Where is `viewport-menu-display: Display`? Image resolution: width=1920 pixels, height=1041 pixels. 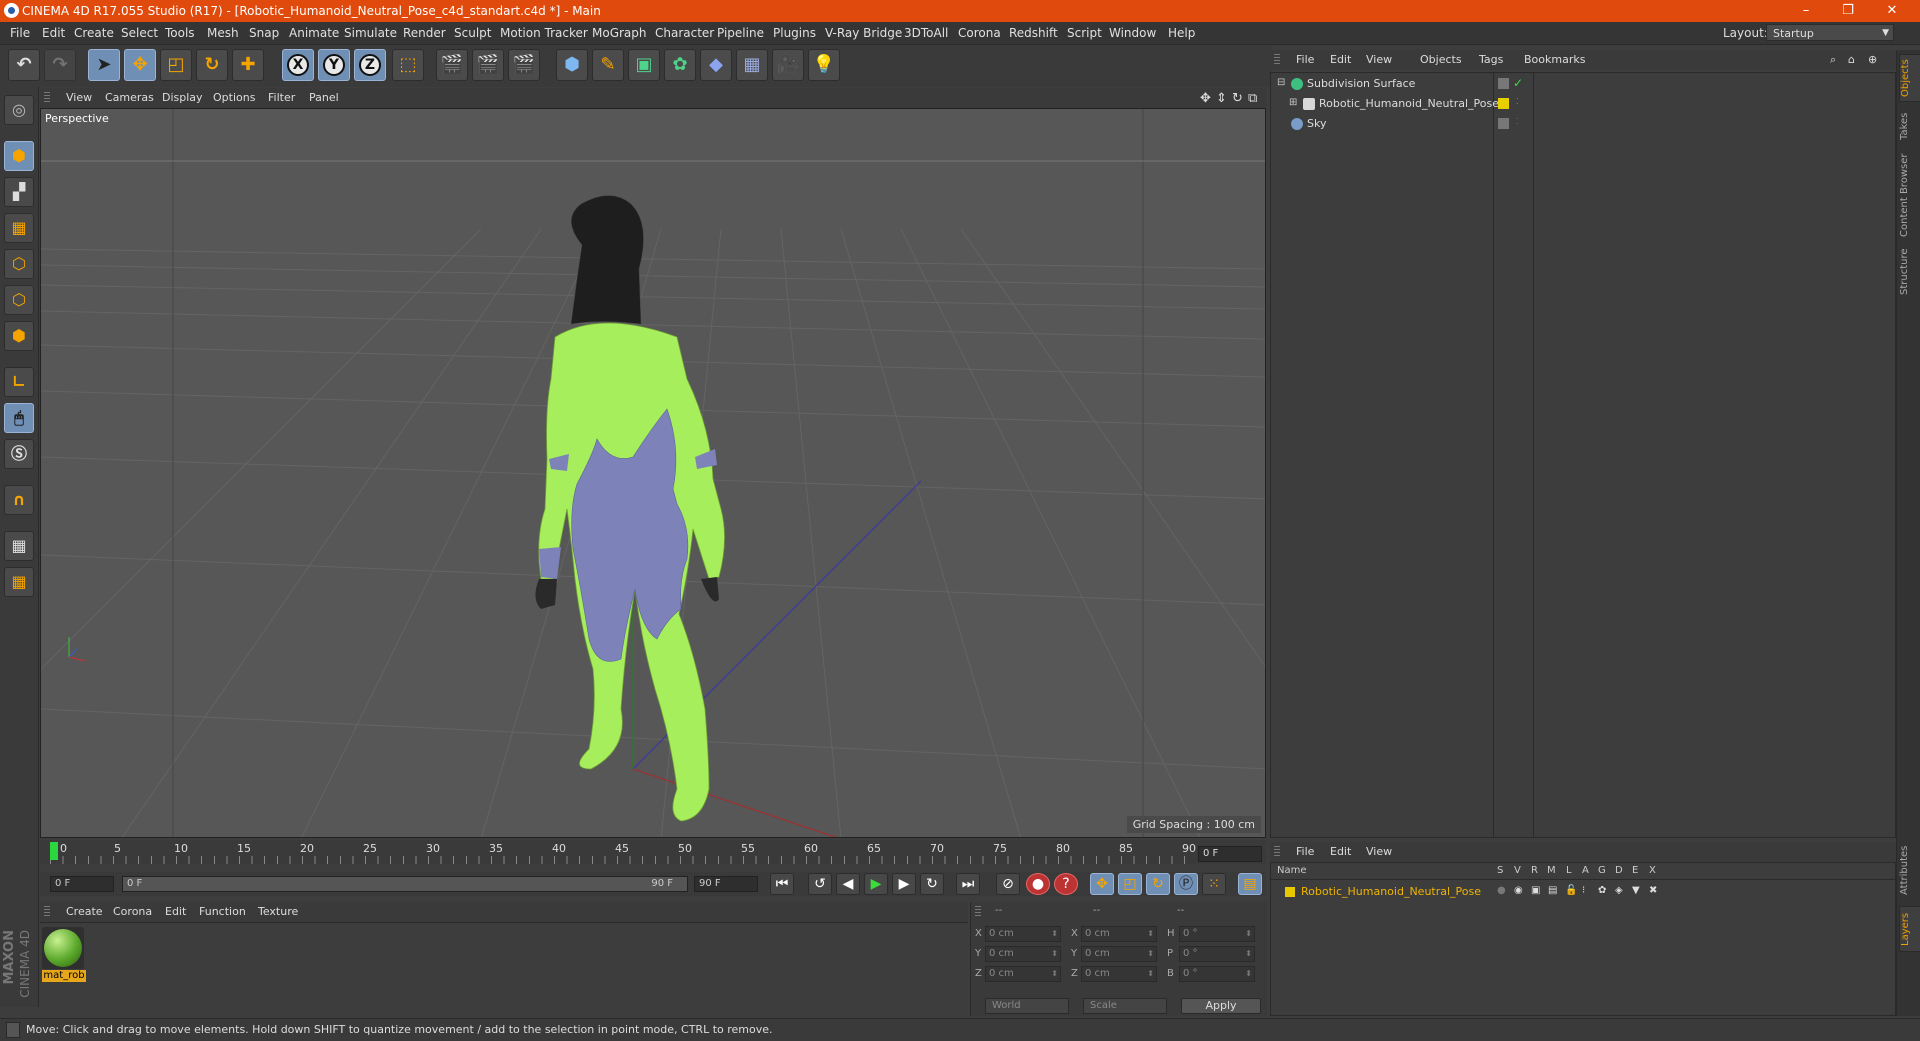
viewport-menu-display: Display is located at coordinates (182, 97).